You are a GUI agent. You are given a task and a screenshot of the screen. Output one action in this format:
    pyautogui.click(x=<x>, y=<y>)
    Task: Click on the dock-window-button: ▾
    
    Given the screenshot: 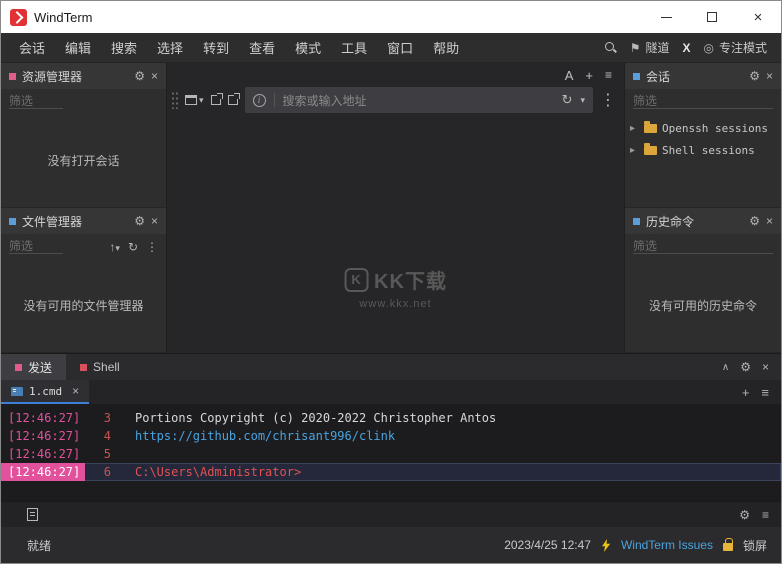 What is the action you would take?
    pyautogui.click(x=194, y=100)
    